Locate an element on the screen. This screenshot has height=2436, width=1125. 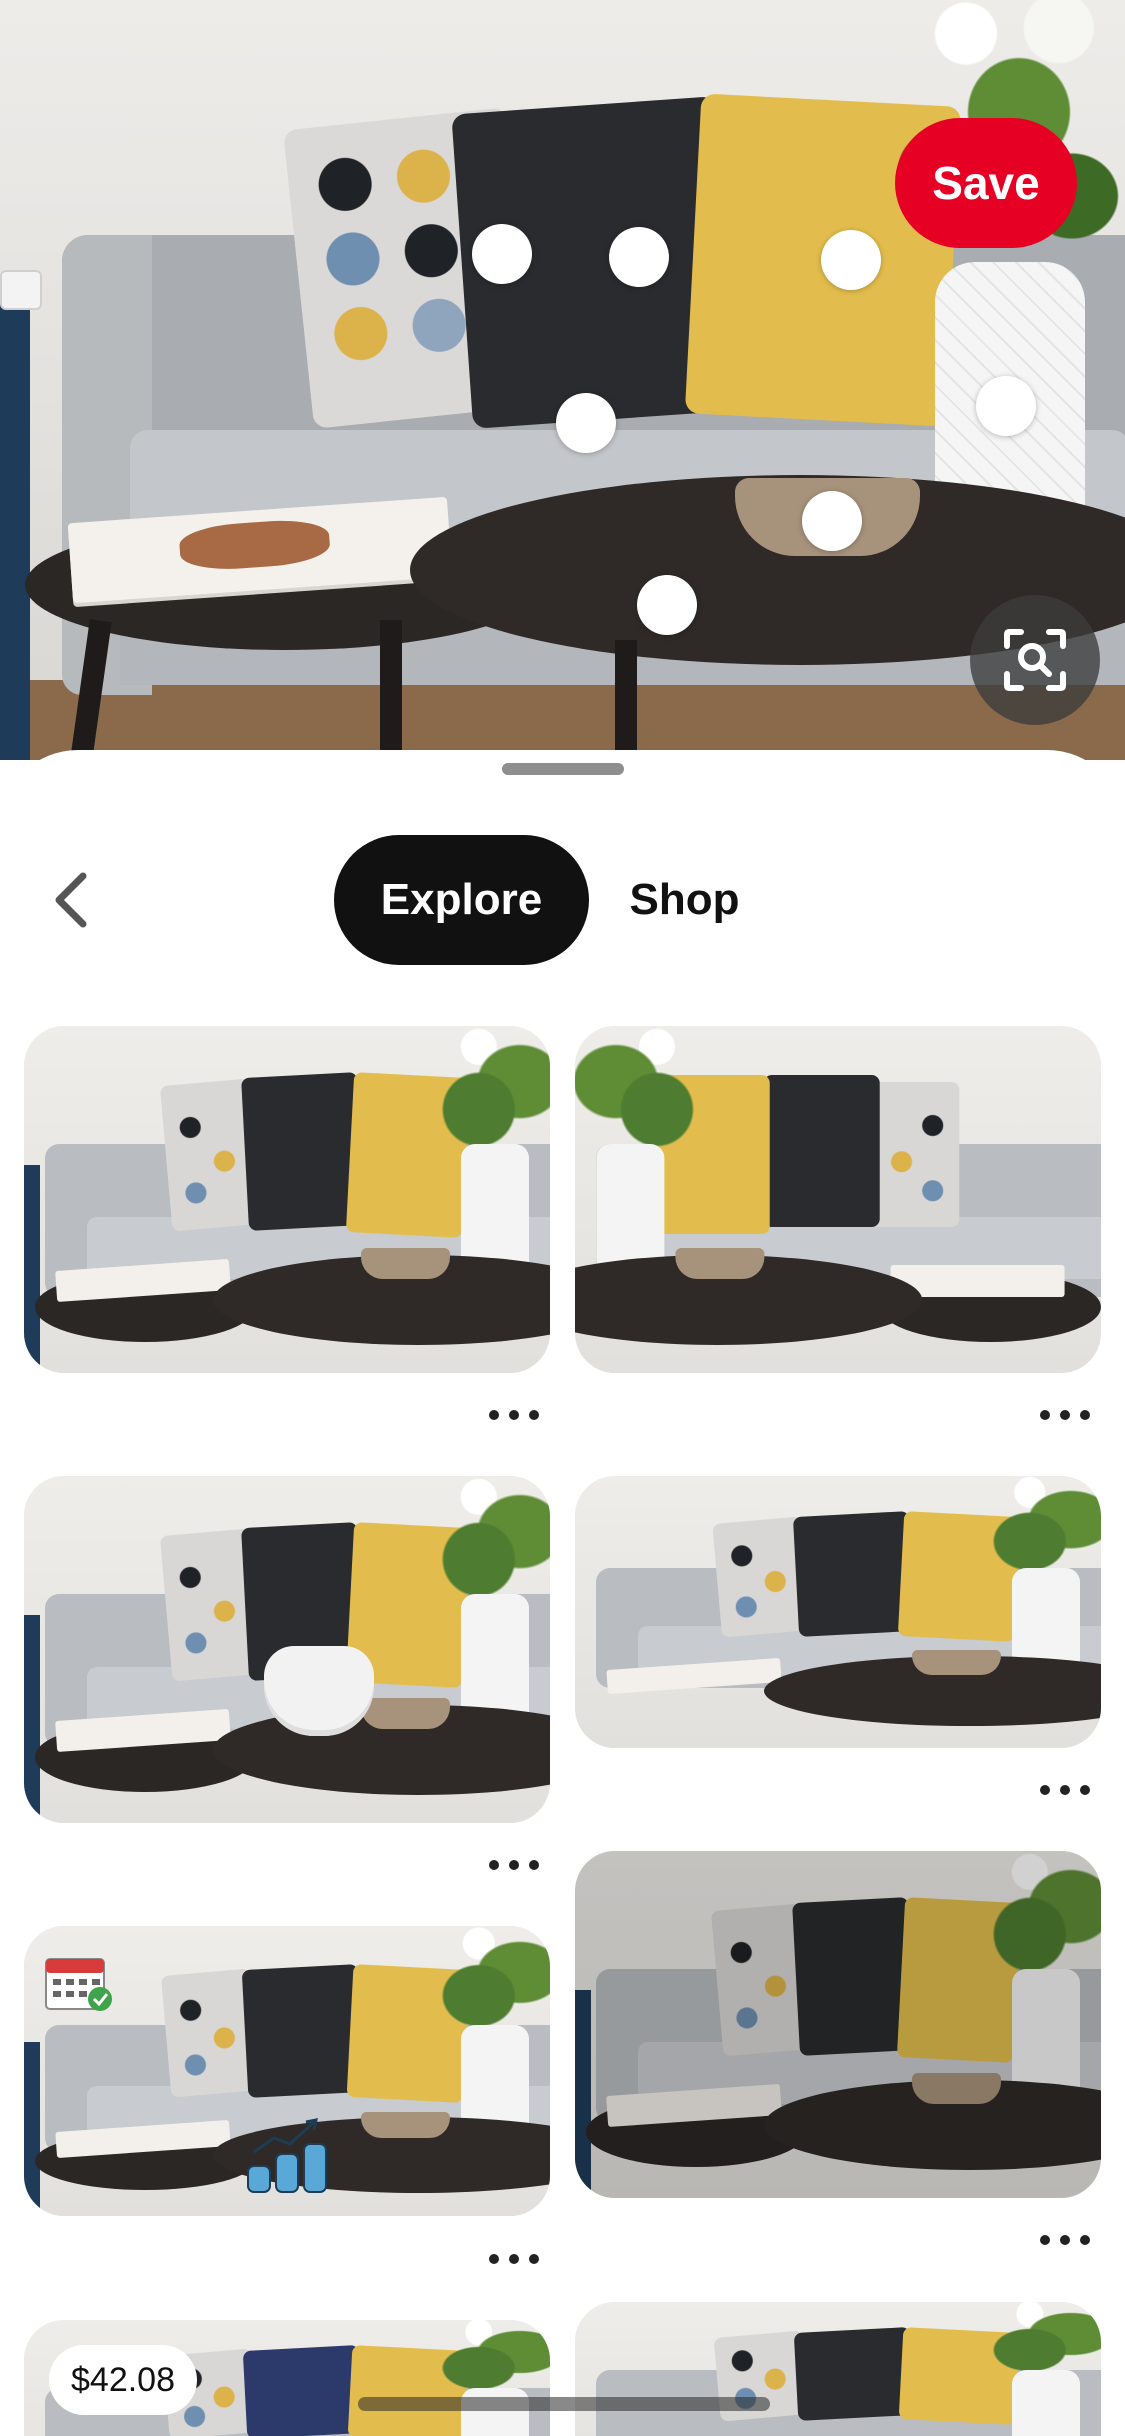
back-button is located at coordinates (71, 900).